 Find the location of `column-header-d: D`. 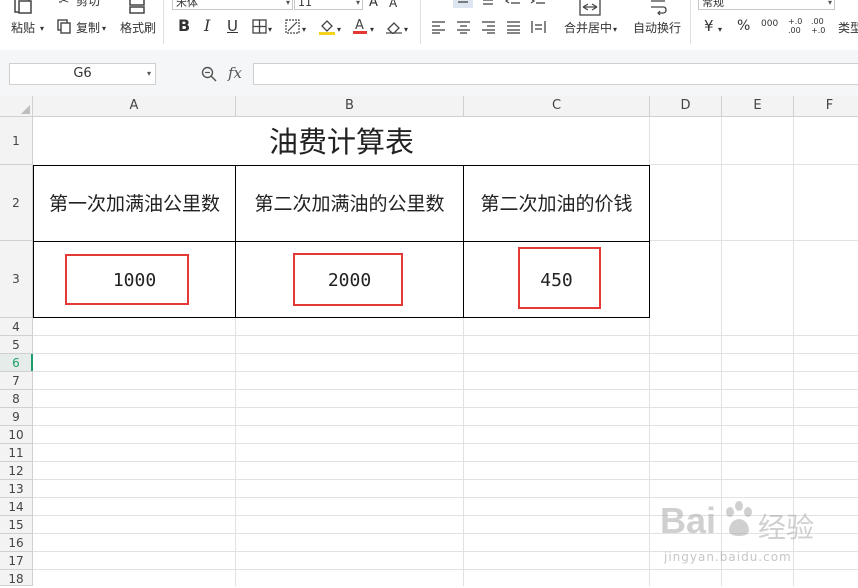

column-header-d: D is located at coordinates (686, 106).